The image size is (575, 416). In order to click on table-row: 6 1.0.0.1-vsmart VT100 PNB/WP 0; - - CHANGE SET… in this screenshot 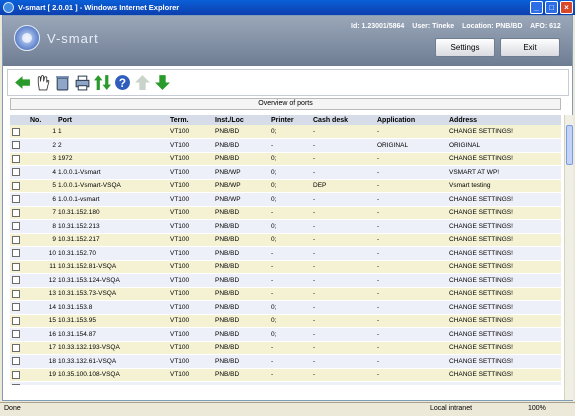, I will do `click(285, 199)`.